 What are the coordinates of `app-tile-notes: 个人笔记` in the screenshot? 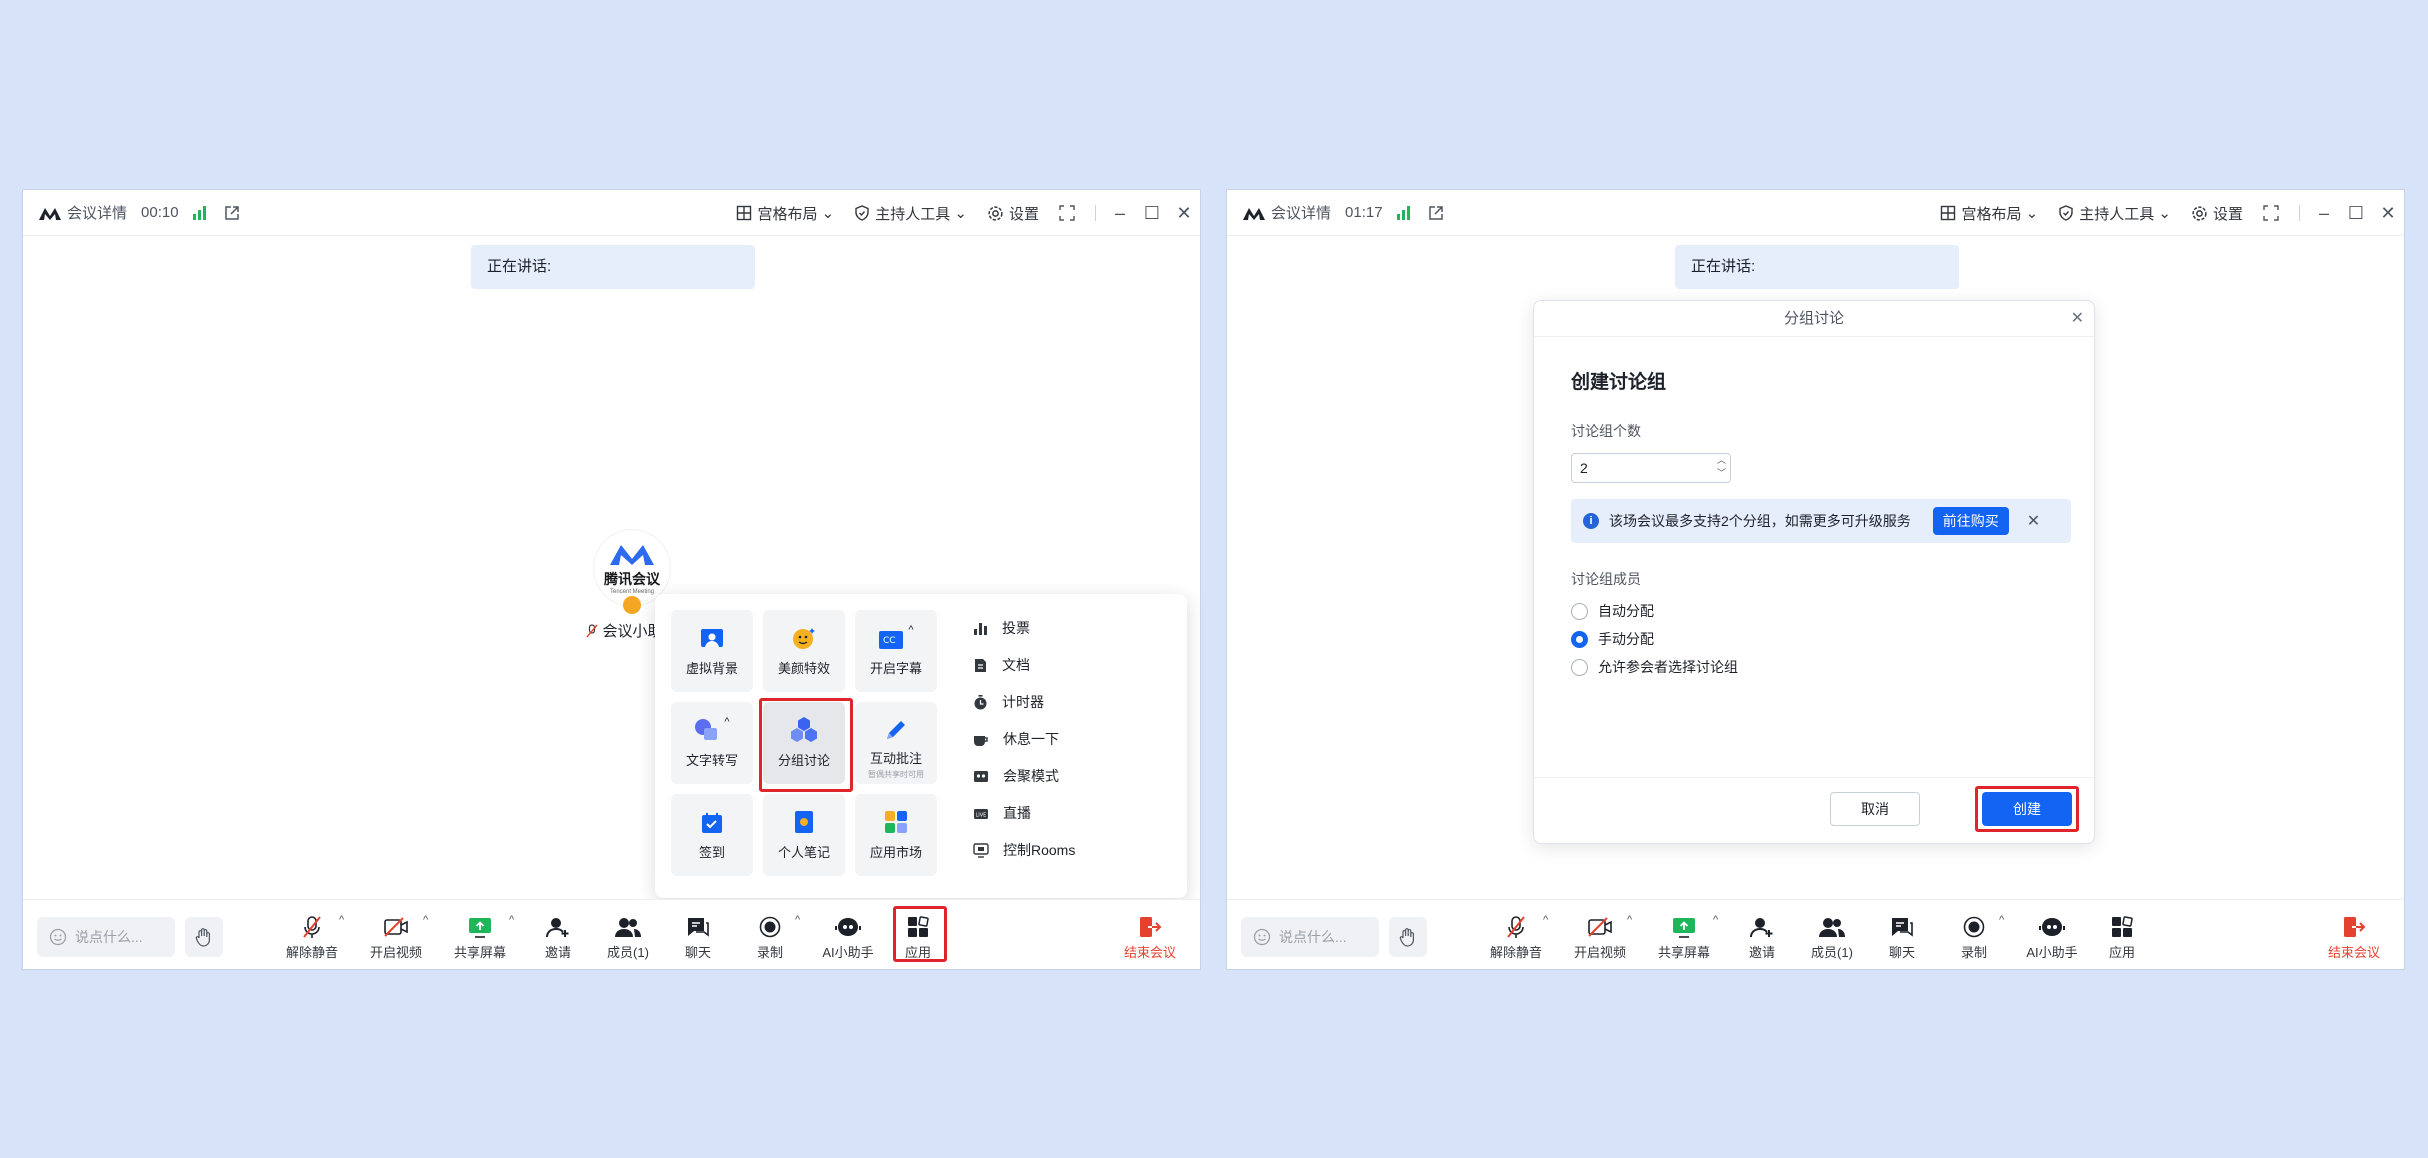 It's located at (804, 835).